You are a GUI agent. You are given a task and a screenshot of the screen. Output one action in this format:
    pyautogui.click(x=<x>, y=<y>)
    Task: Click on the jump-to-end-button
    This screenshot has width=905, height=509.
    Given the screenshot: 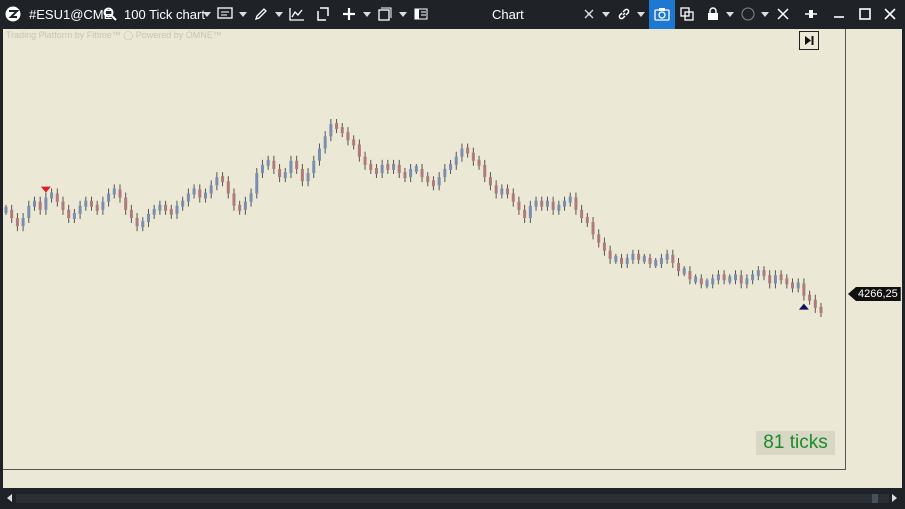 What is the action you would take?
    pyautogui.click(x=809, y=40)
    